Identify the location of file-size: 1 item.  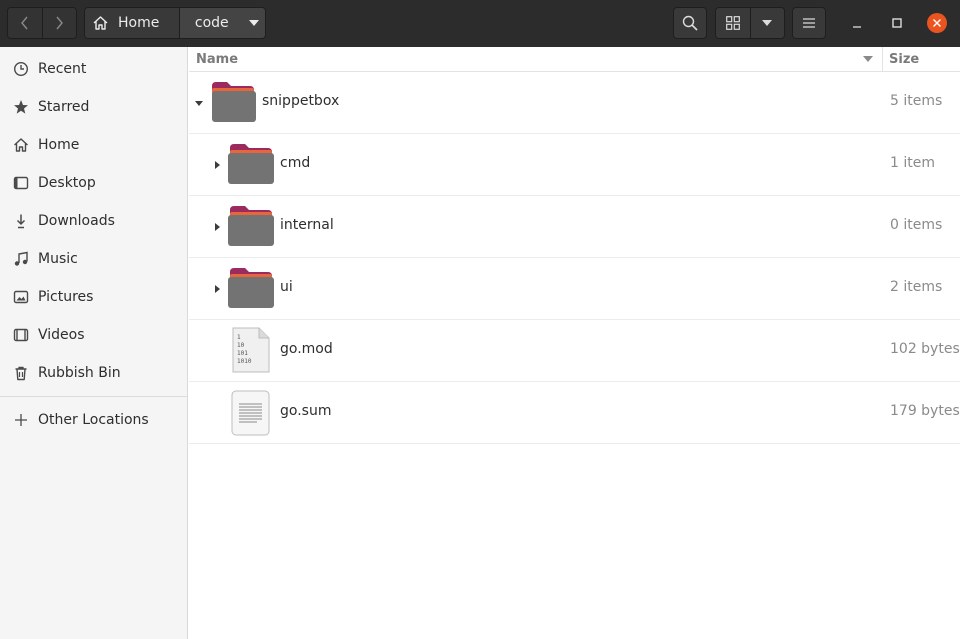
(912, 163).